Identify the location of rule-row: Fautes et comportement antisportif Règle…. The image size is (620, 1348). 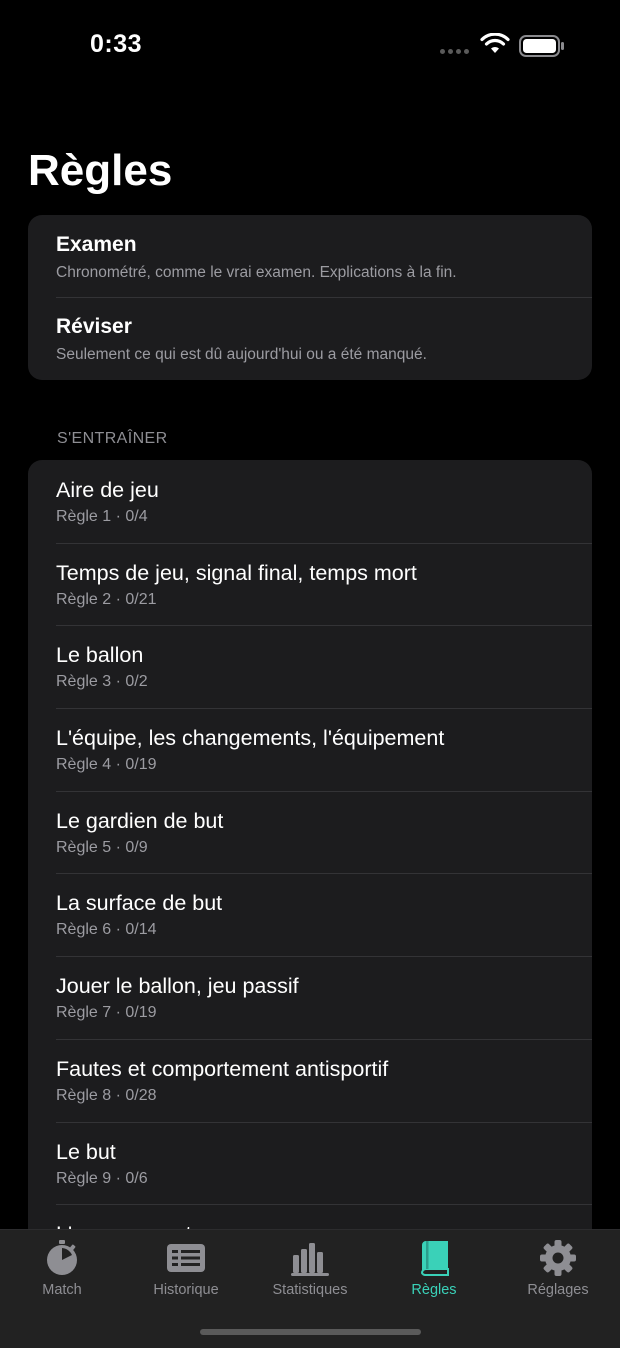
(310, 1080).